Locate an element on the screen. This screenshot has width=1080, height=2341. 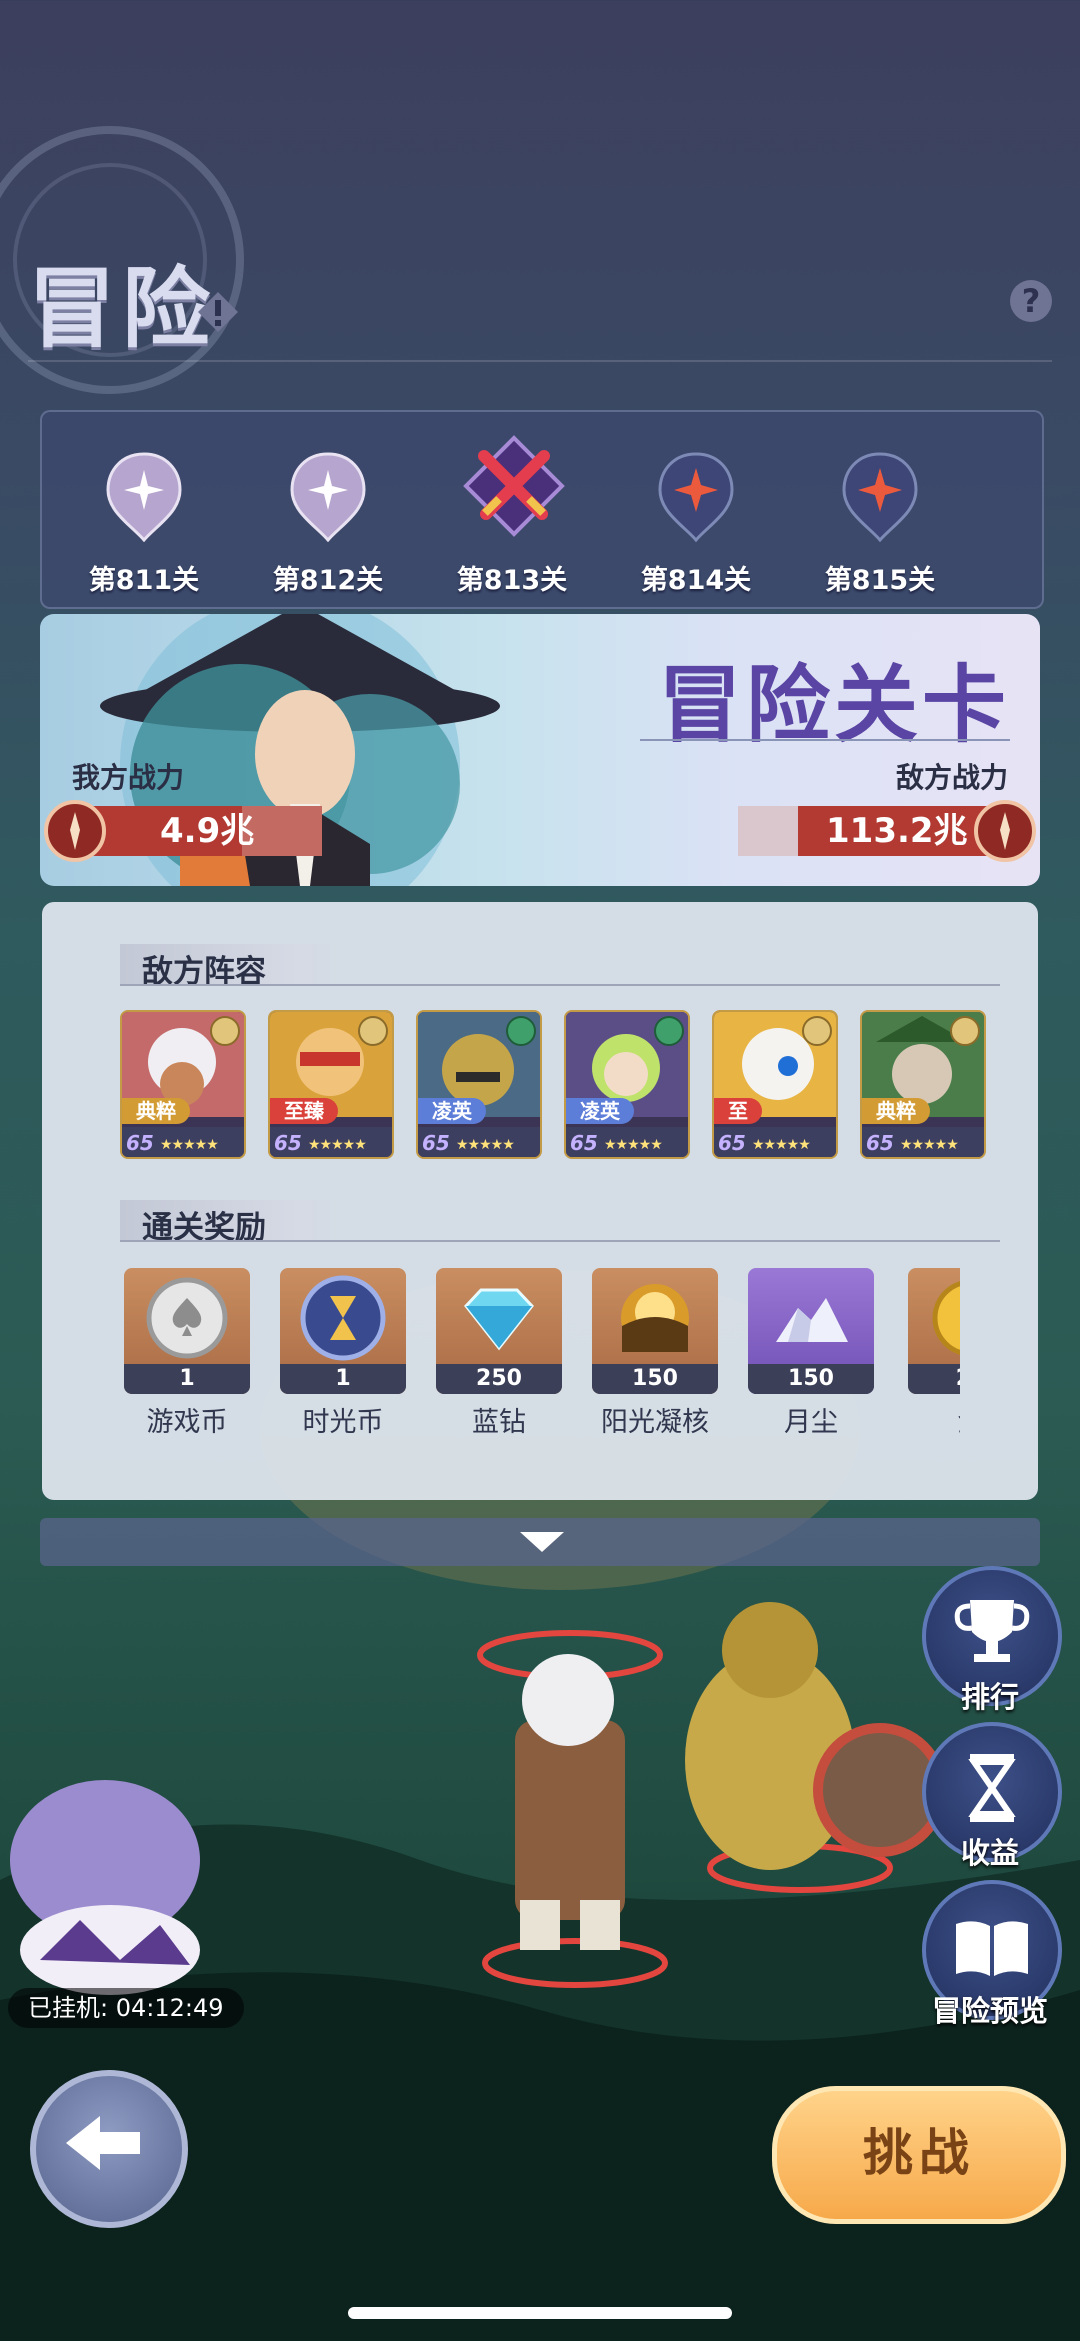
enemy-hero-card: 至 65 ★★★★★ is located at coordinates (775, 1084).